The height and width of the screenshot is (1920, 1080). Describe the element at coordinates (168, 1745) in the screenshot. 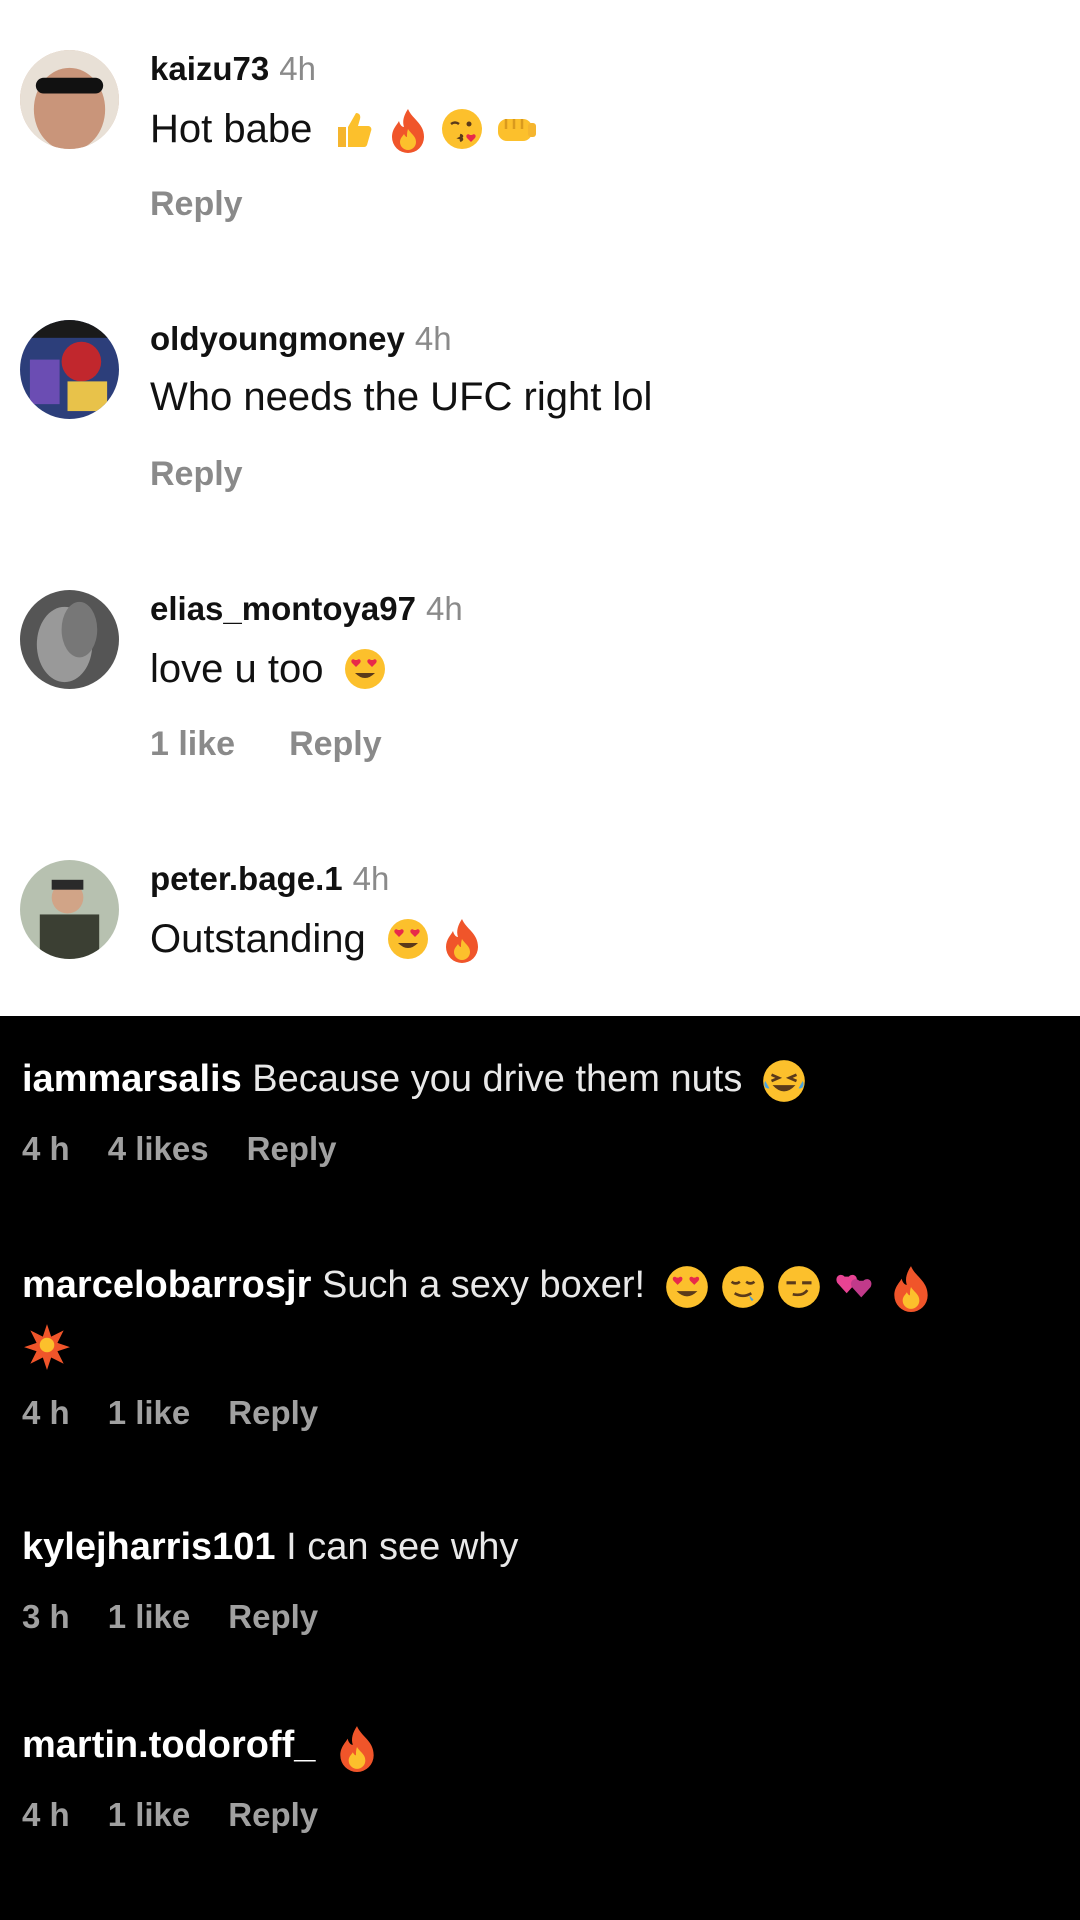

I see `username: martin.todoroff_` at that location.